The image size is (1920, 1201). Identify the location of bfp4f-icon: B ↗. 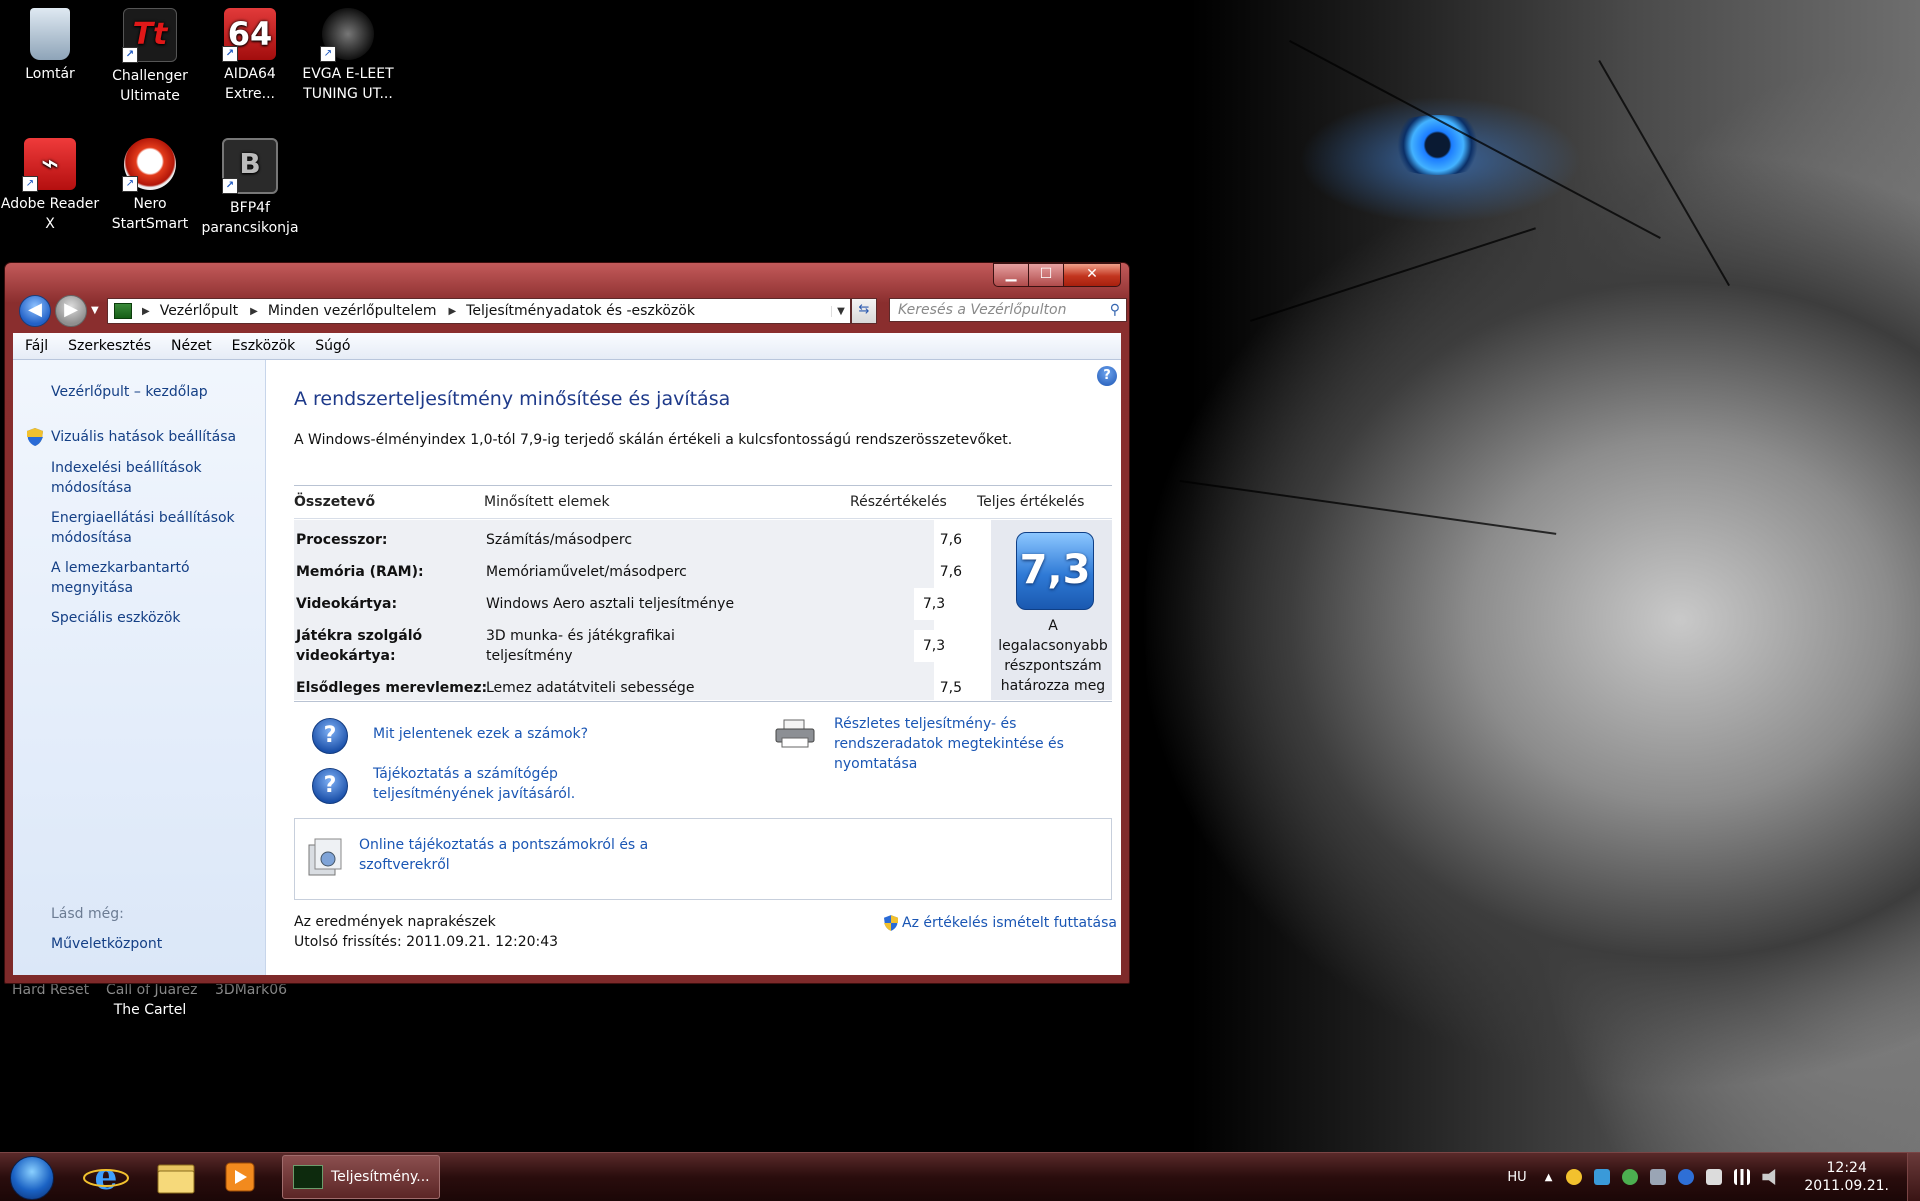
(250, 166).